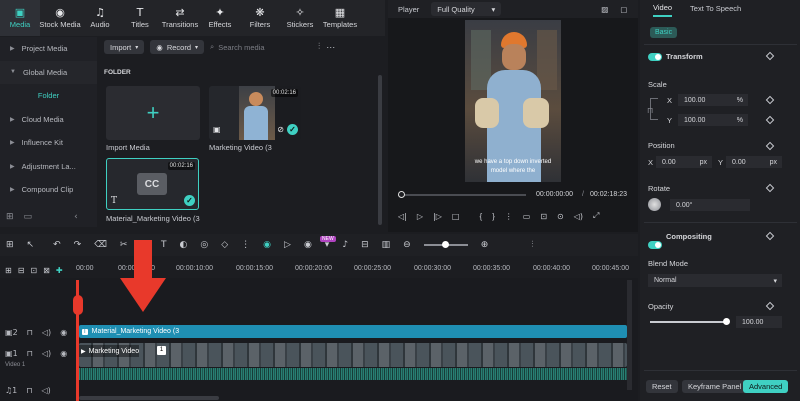  I want to click on record-icon: ◉, so click(308, 245).